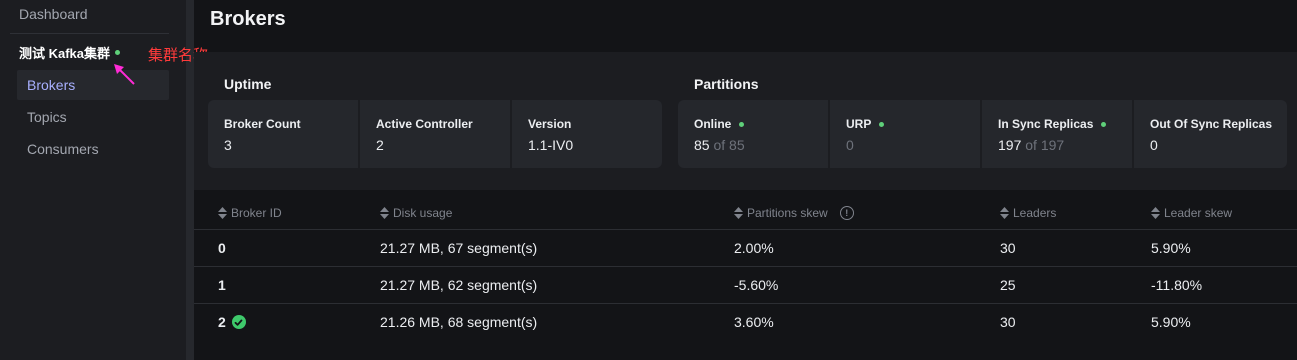 This screenshot has height=360, width=1297. What do you see at coordinates (729, 145) in the screenshot?
I see `card-value-suffix: of 85` at bounding box center [729, 145].